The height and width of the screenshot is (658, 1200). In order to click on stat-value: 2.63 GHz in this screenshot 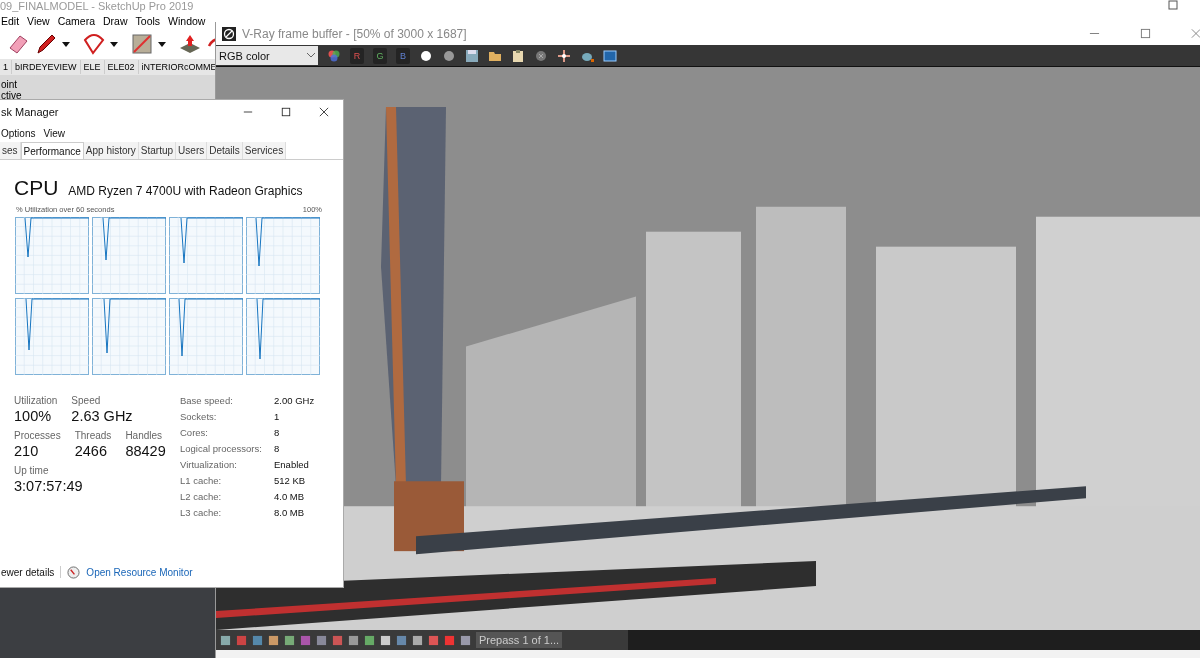, I will do `click(102, 416)`.